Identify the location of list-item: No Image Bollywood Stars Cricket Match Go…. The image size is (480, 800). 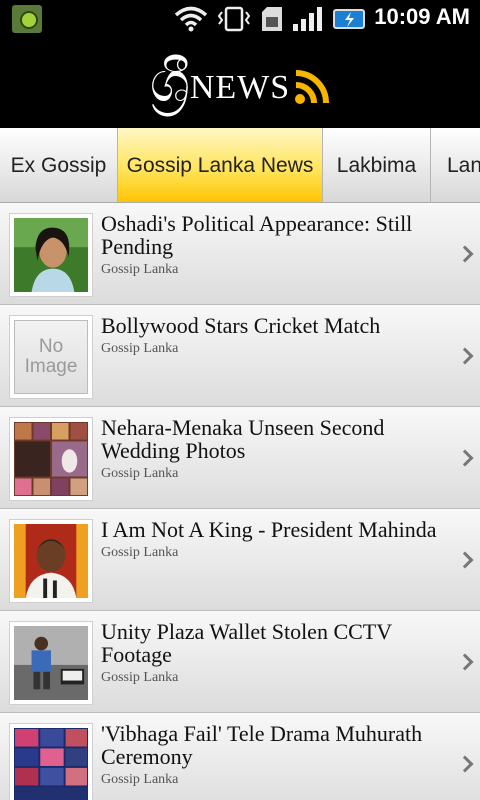
(240, 356).